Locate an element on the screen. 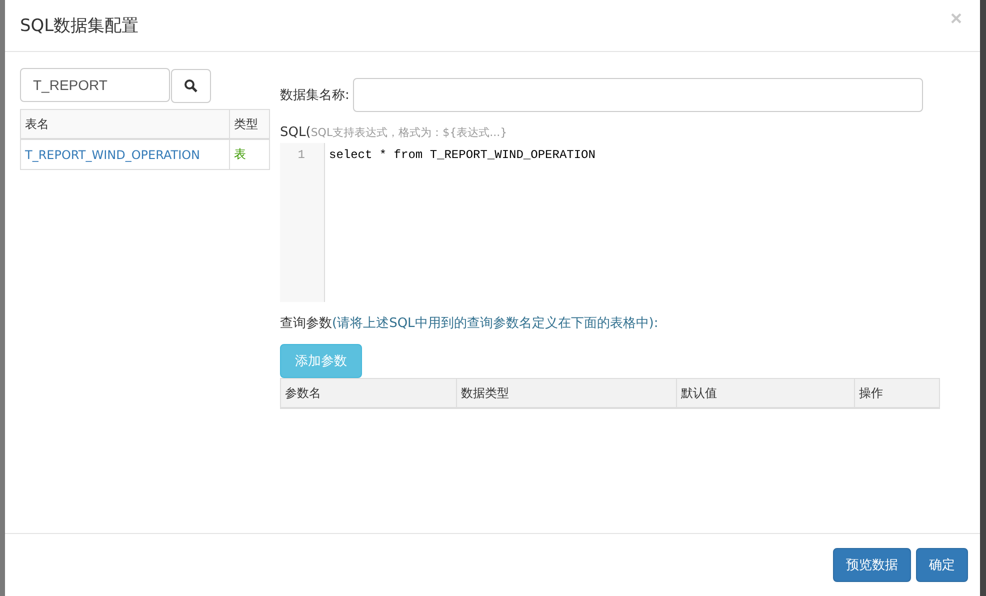 The image size is (986, 596). field-label: 数据集名称: is located at coordinates (315, 95).